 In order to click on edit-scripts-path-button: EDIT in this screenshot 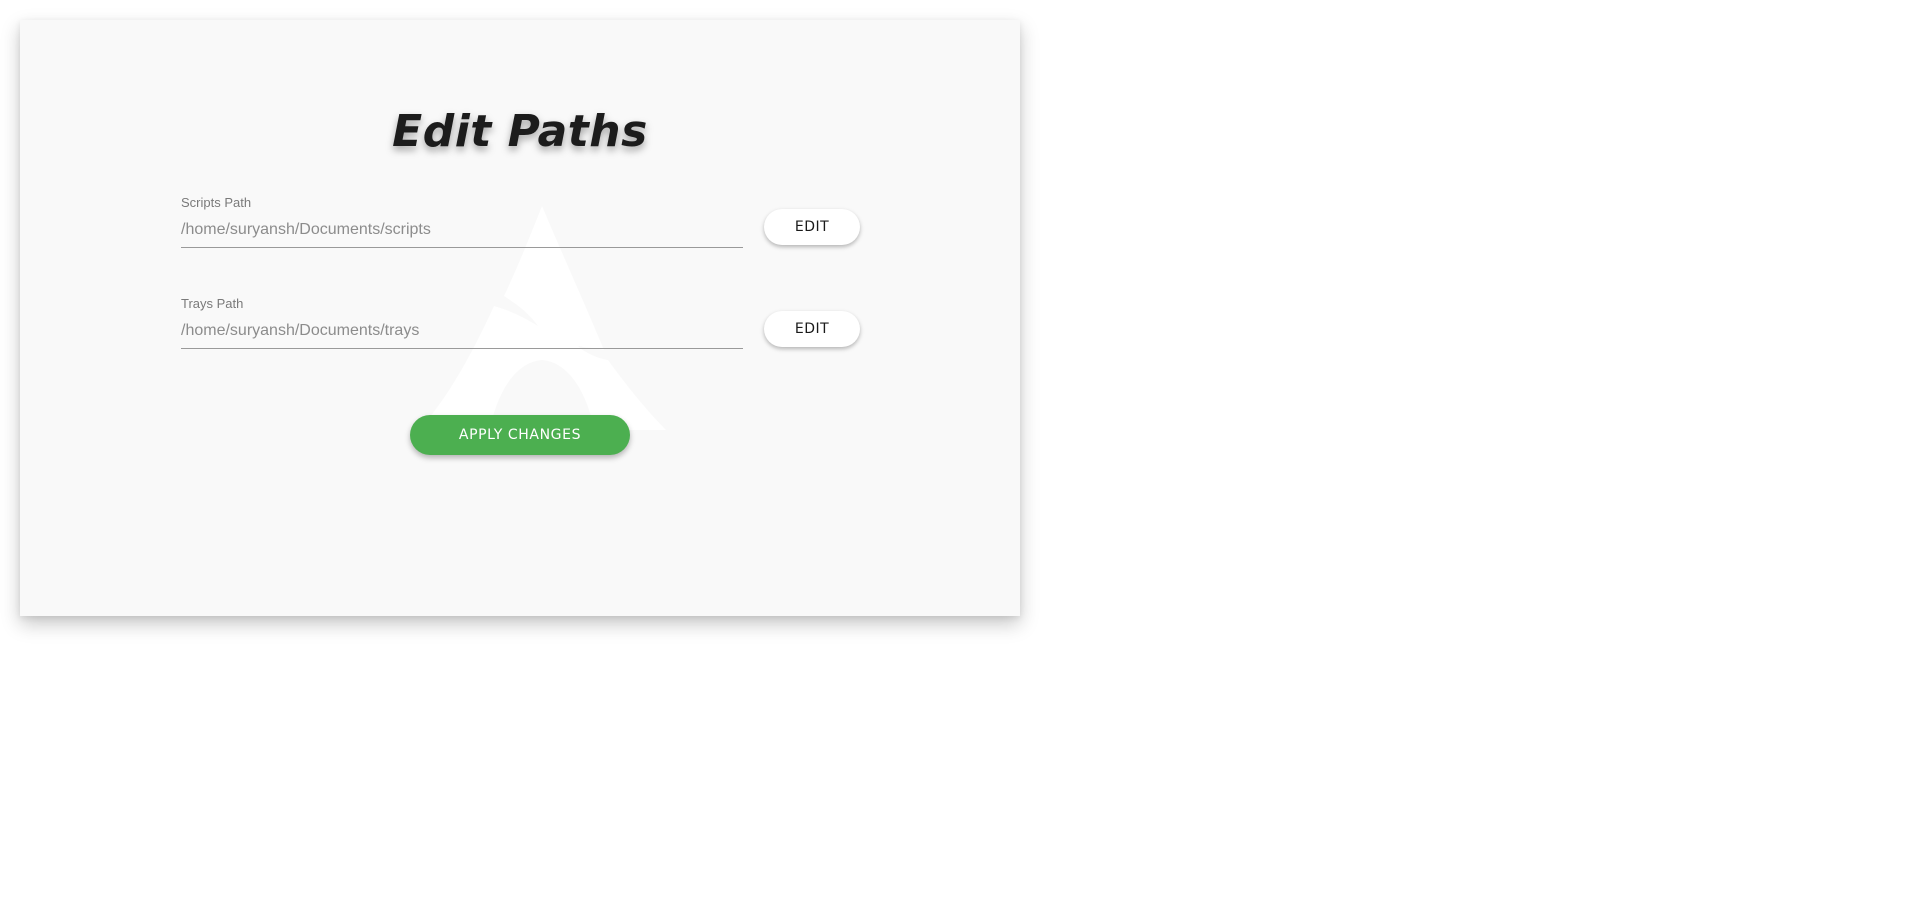, I will do `click(812, 227)`.